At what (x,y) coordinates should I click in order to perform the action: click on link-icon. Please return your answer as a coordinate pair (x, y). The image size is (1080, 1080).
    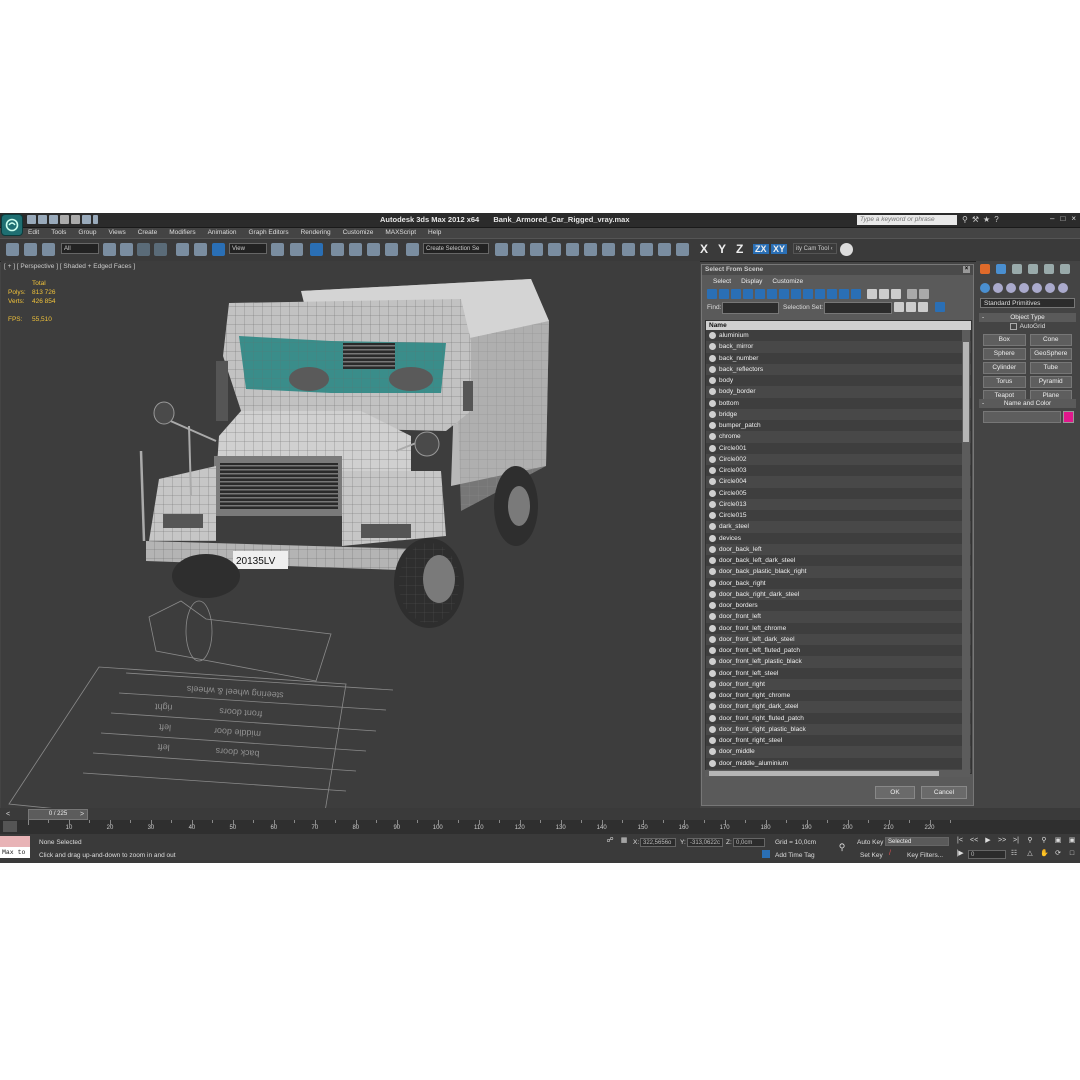
    Looking at the image, I should click on (12, 249).